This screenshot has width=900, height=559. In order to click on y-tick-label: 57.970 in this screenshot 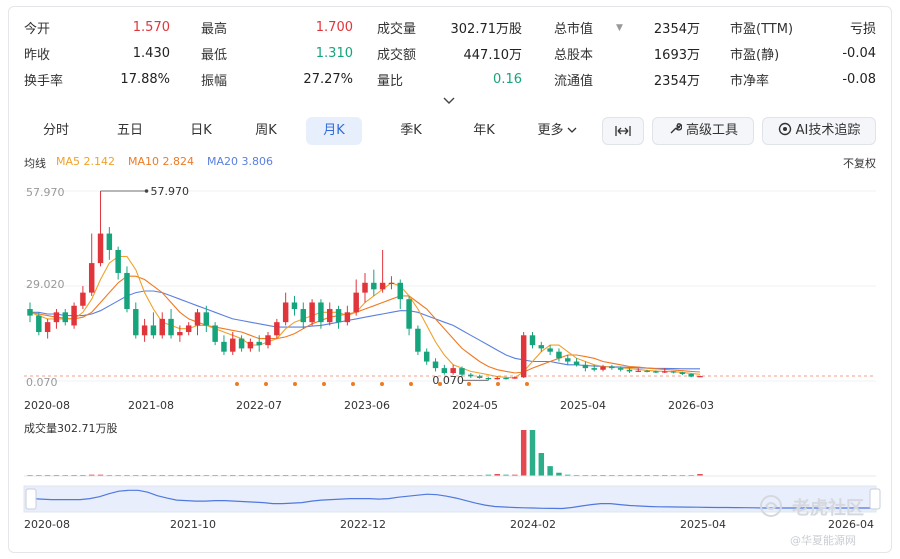, I will do `click(45, 192)`.